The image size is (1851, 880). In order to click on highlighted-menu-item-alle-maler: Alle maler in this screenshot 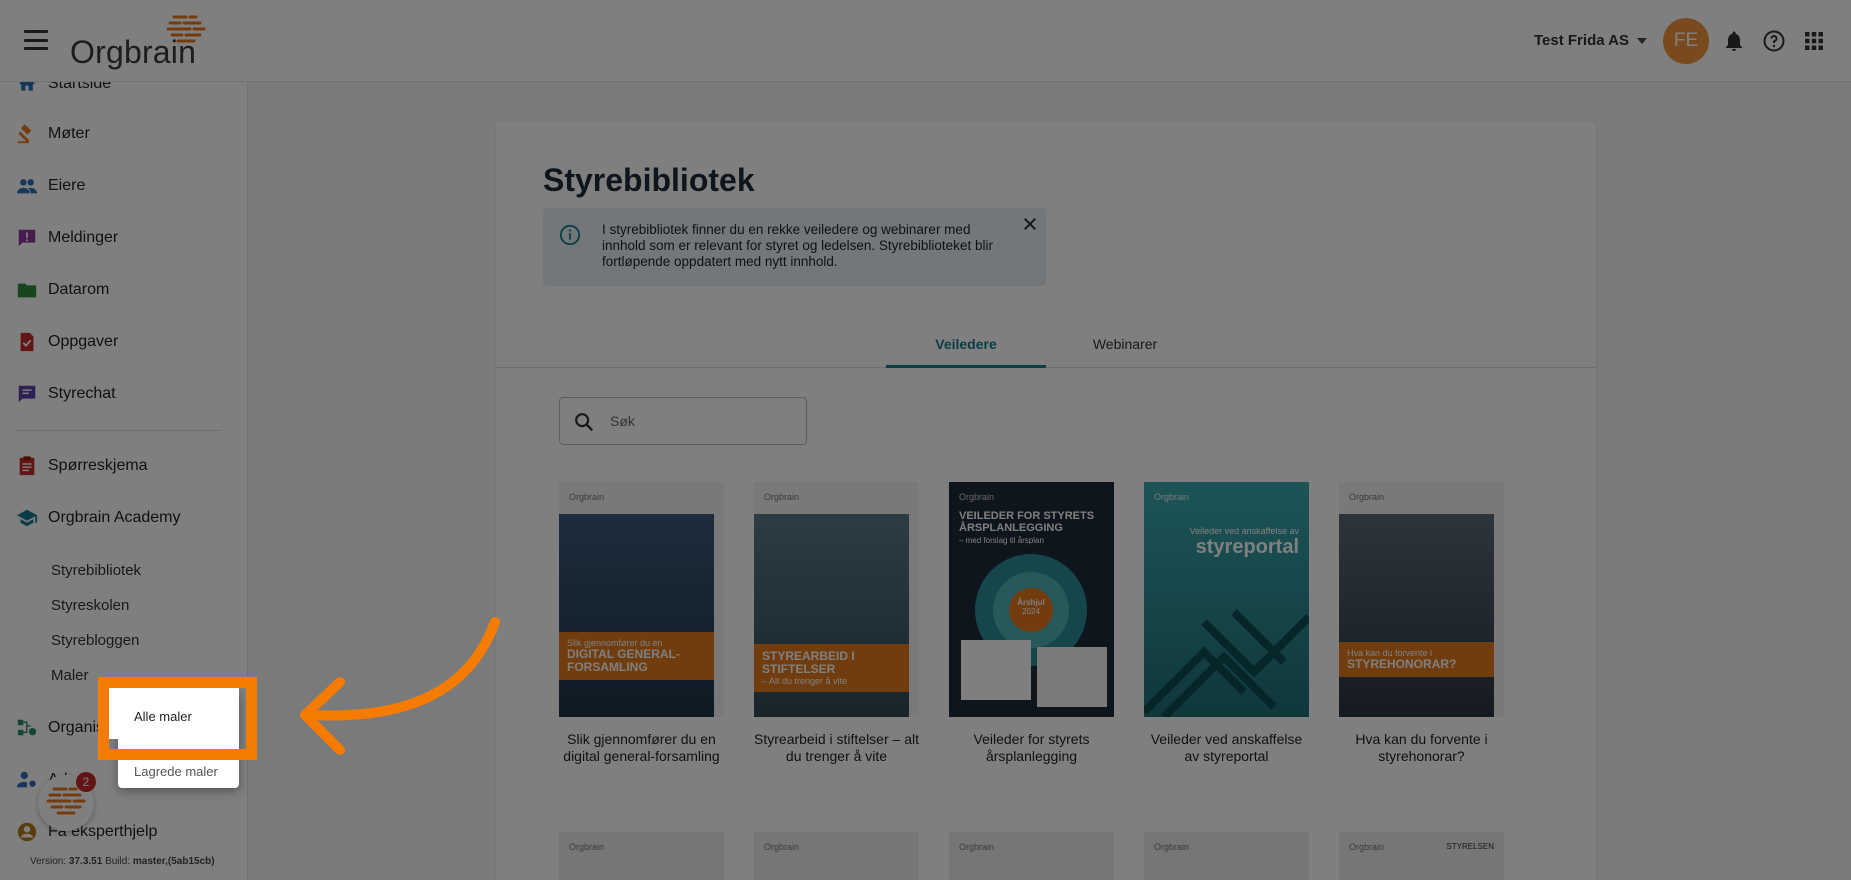, I will do `click(163, 716)`.